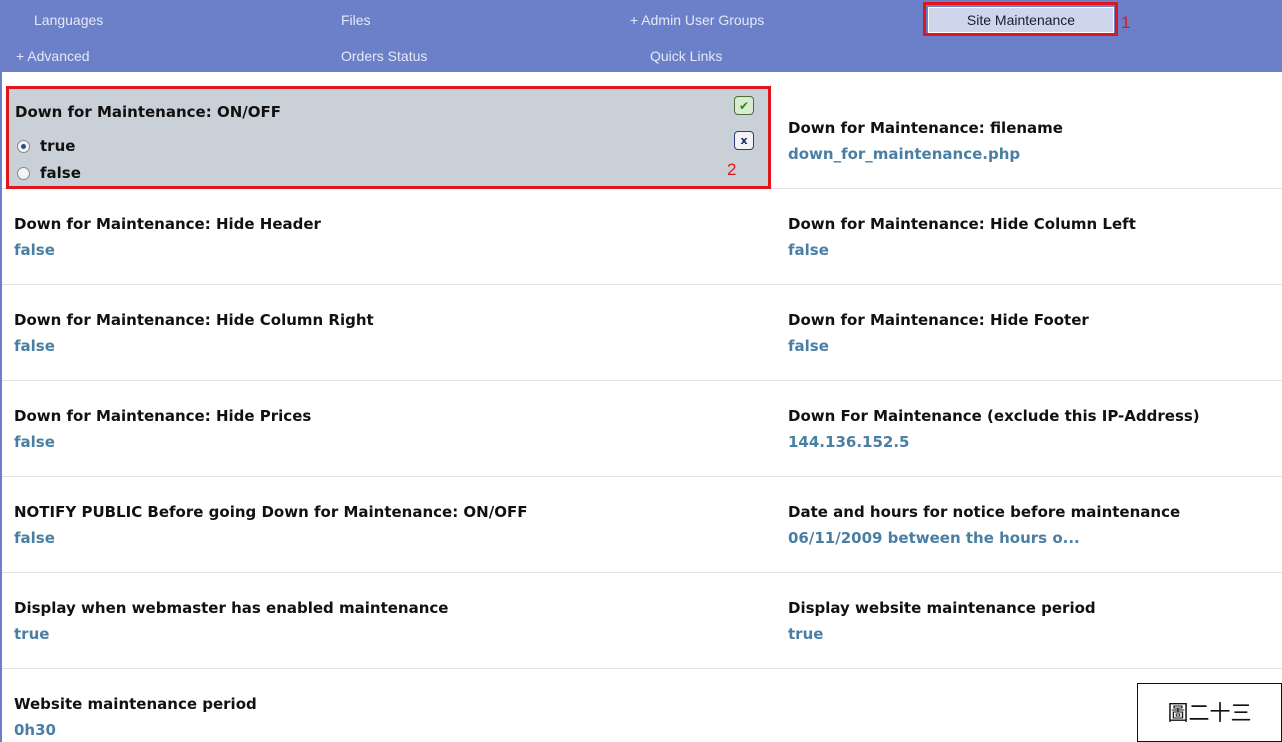 The width and height of the screenshot is (1282, 742). Describe the element at coordinates (194, 320) in the screenshot. I see `setting-title: Down for Maintenance: Hide Column Right` at that location.